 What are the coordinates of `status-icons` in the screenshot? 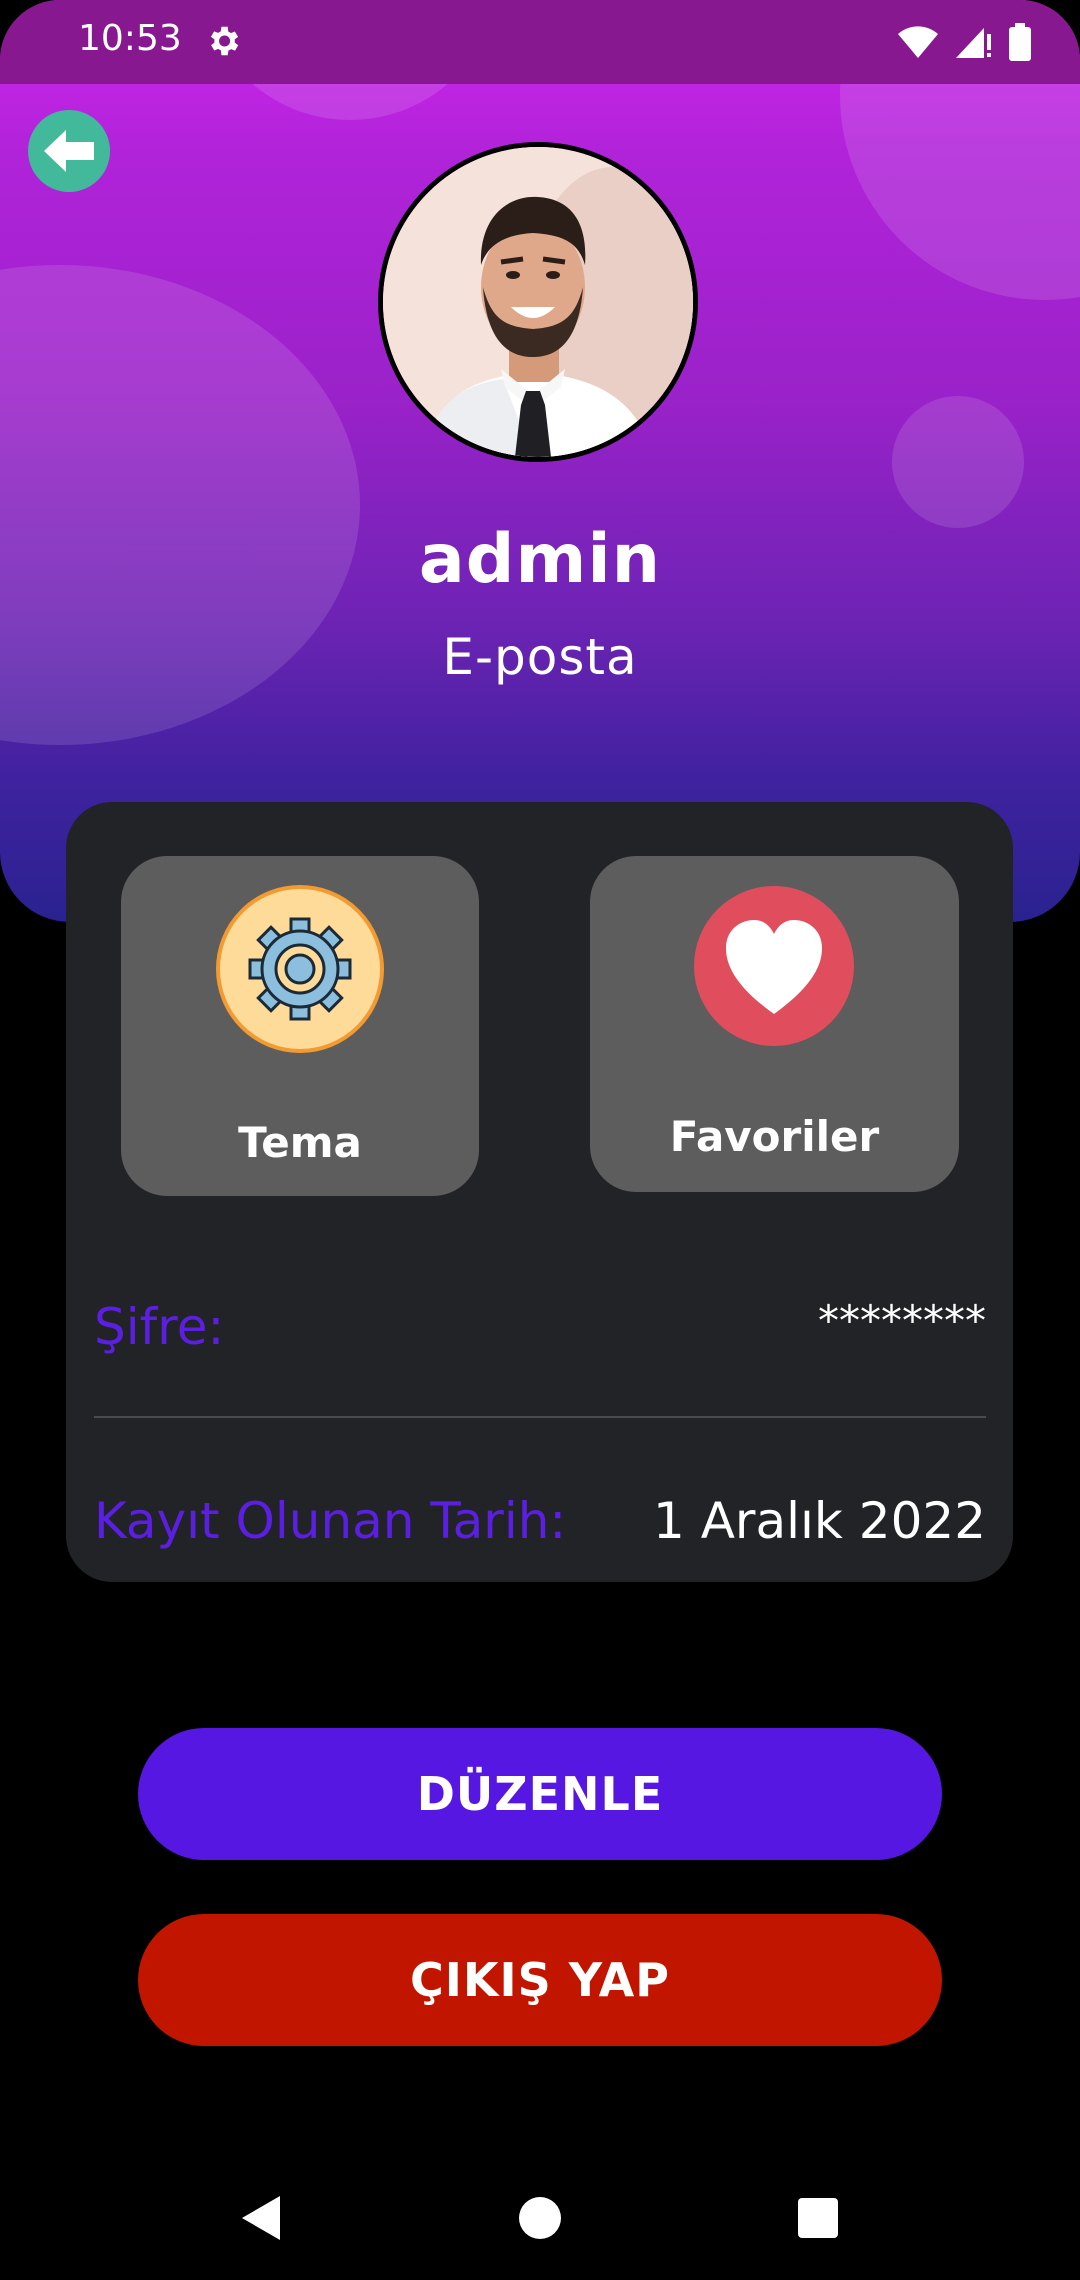 It's located at (964, 42).